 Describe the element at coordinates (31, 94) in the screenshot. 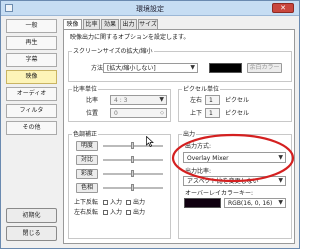

I see `sidebar-item-audio: オーディオ` at that location.